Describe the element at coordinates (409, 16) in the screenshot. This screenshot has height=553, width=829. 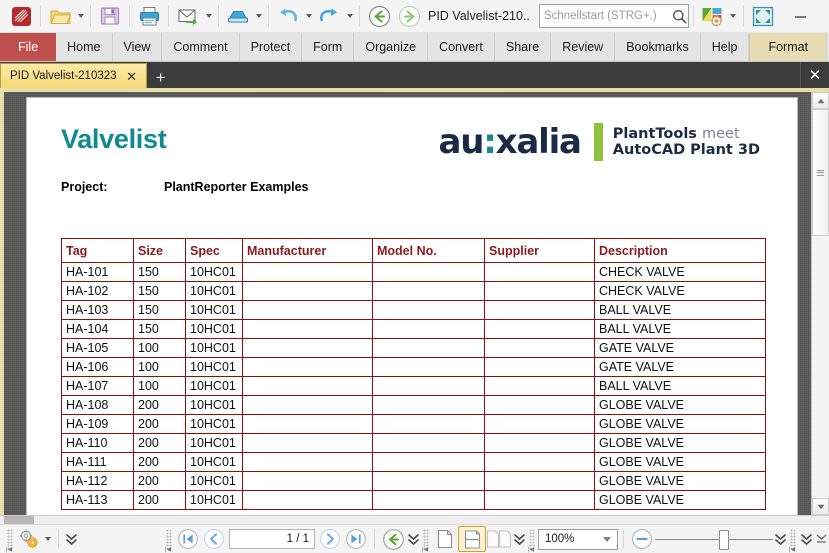
I see `forward-button` at that location.